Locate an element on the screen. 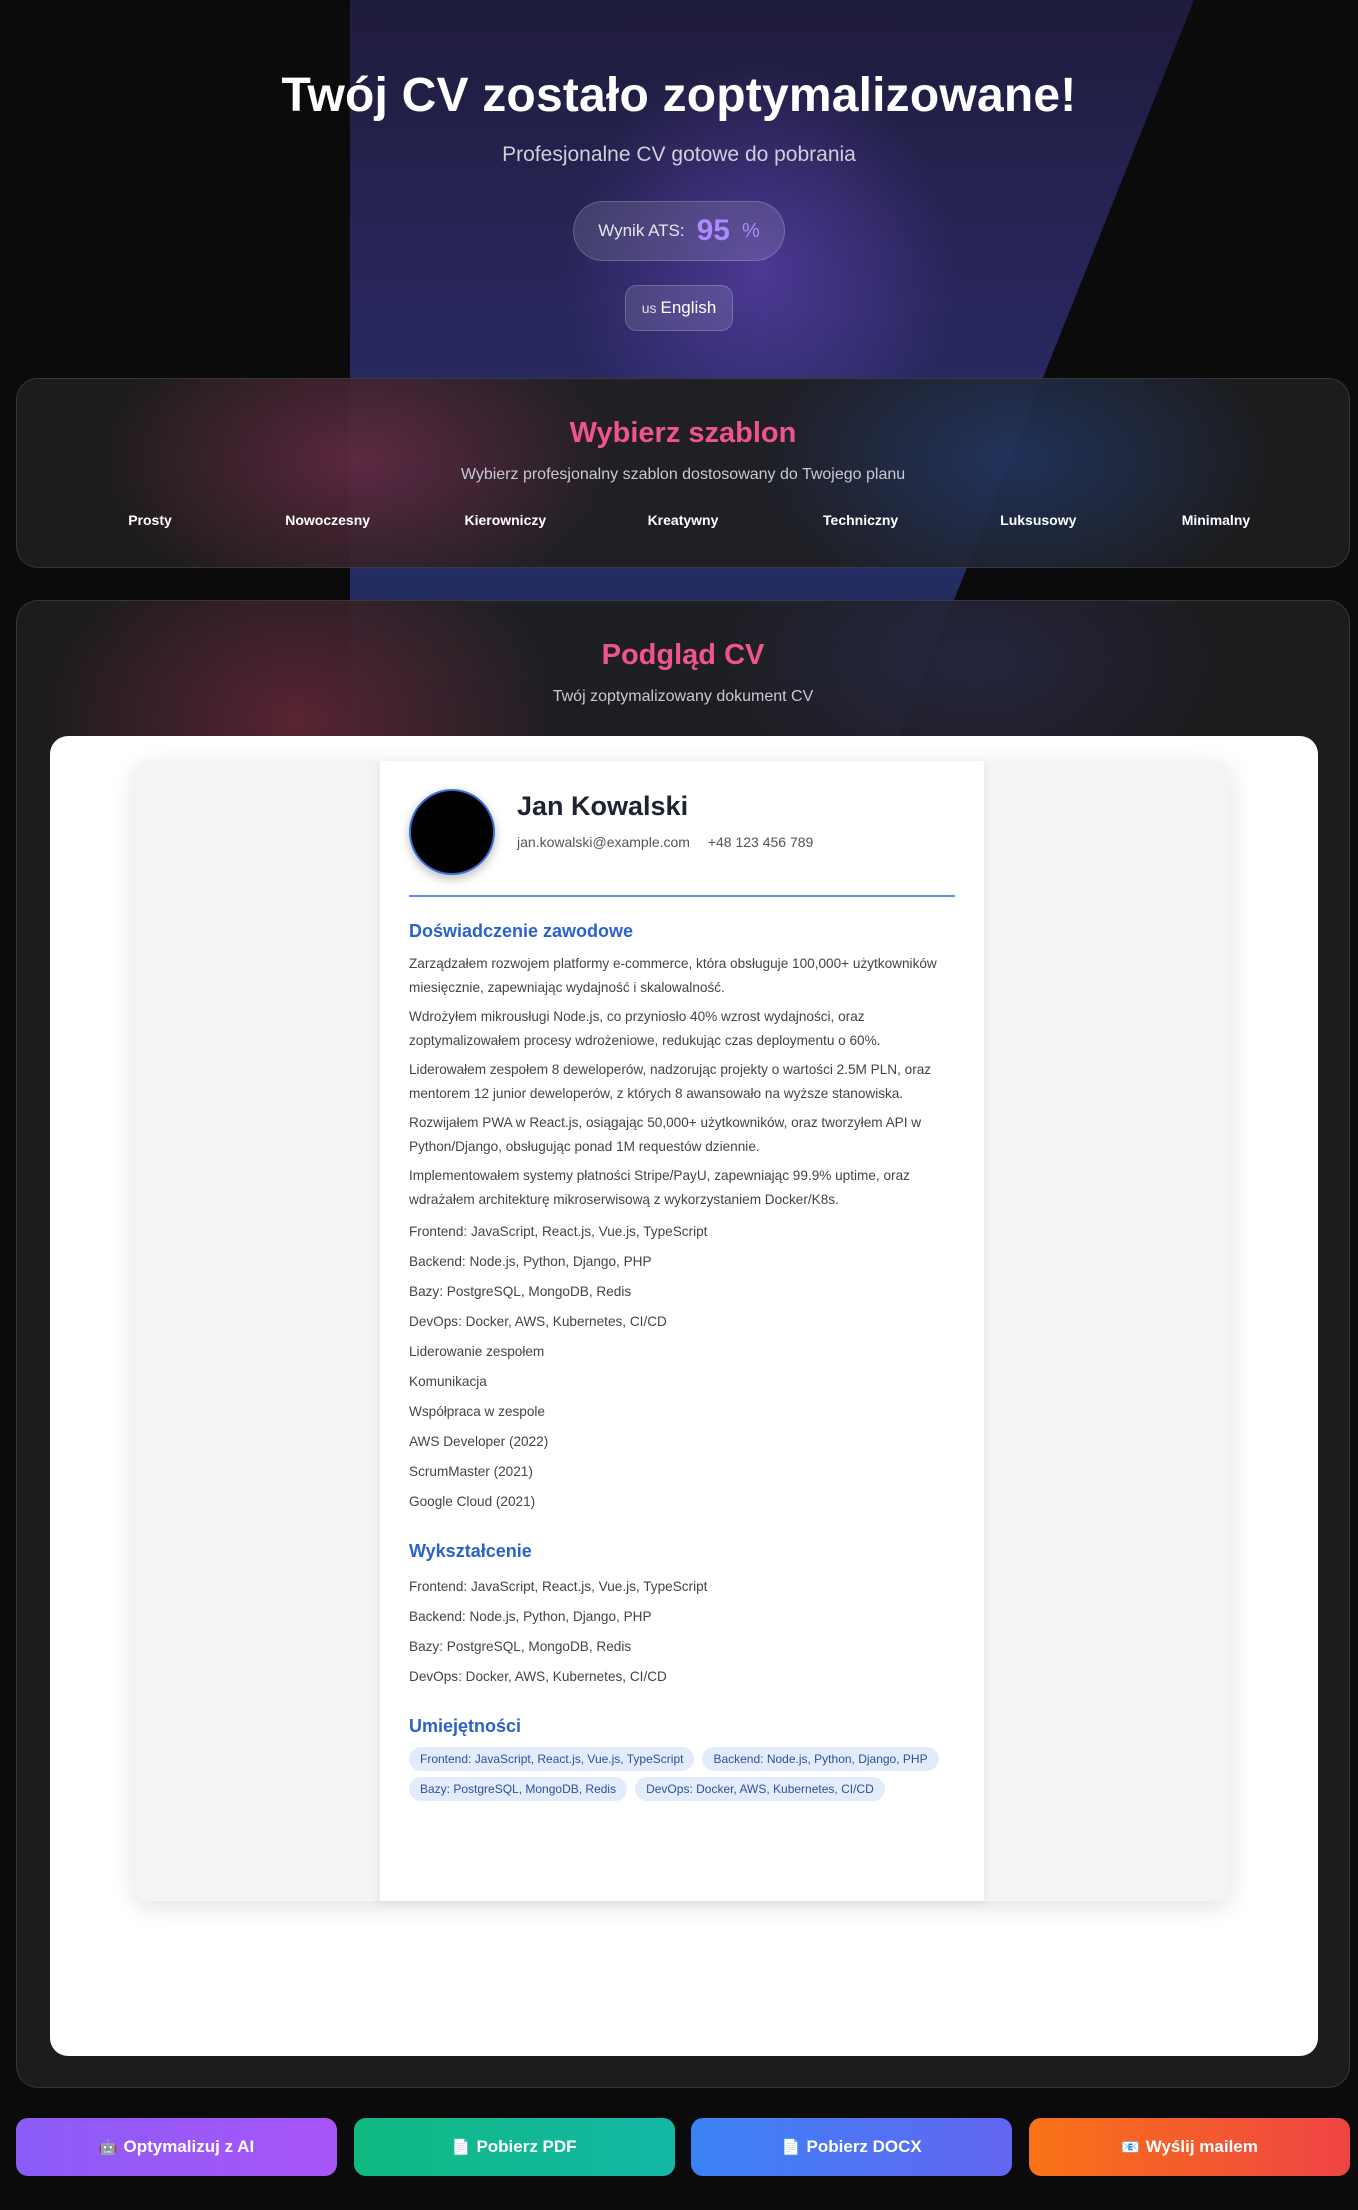 The image size is (1358, 2210). skills-heading: Umiejętności is located at coordinates (465, 1726).